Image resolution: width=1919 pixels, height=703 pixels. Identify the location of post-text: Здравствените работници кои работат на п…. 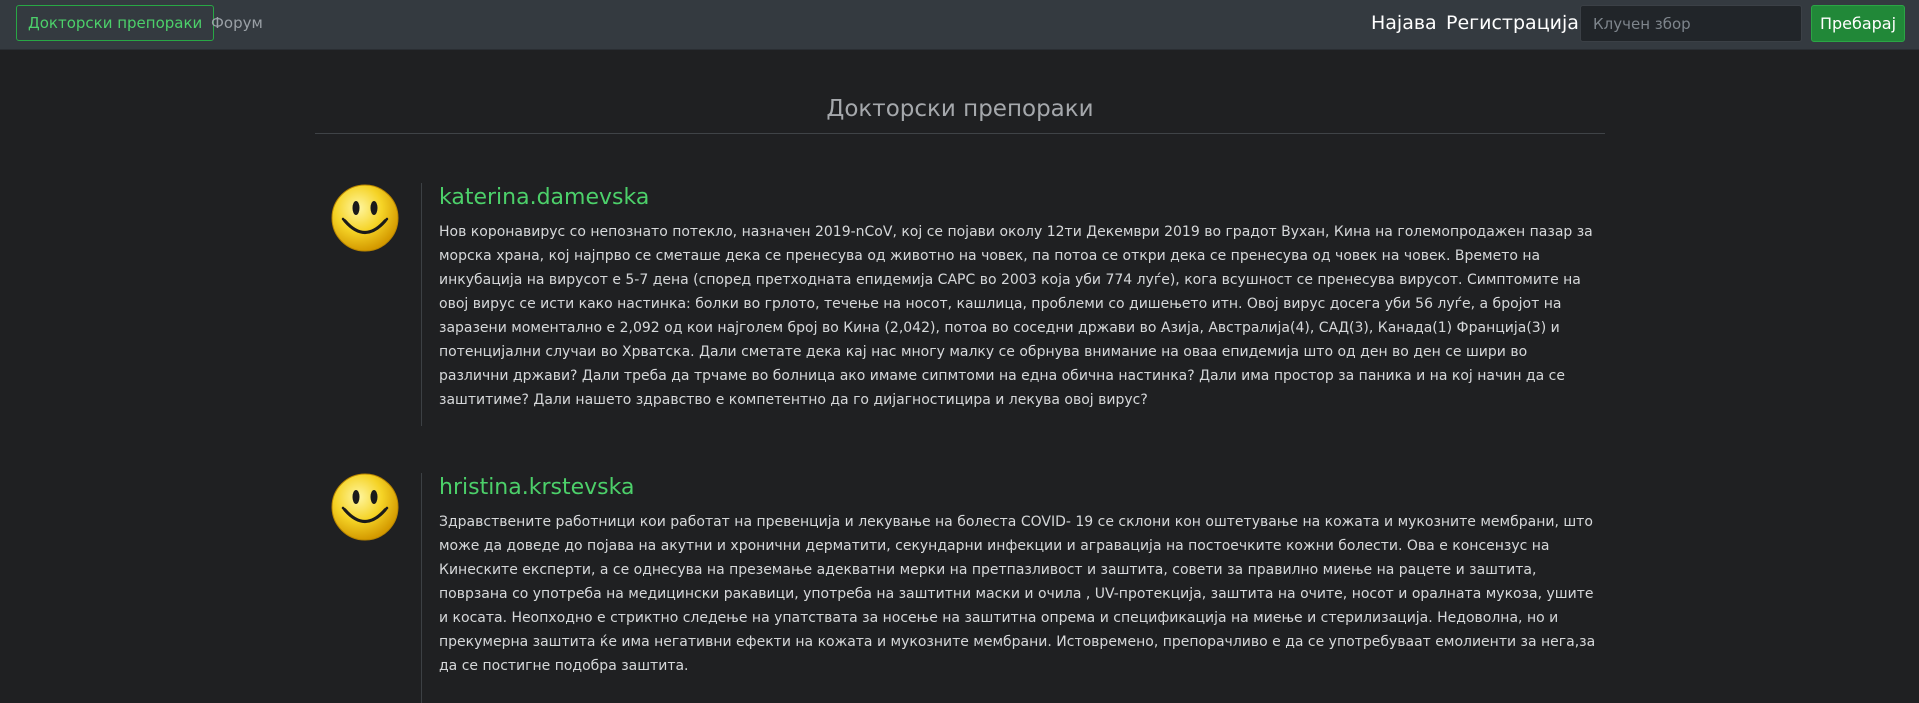
(1017, 594).